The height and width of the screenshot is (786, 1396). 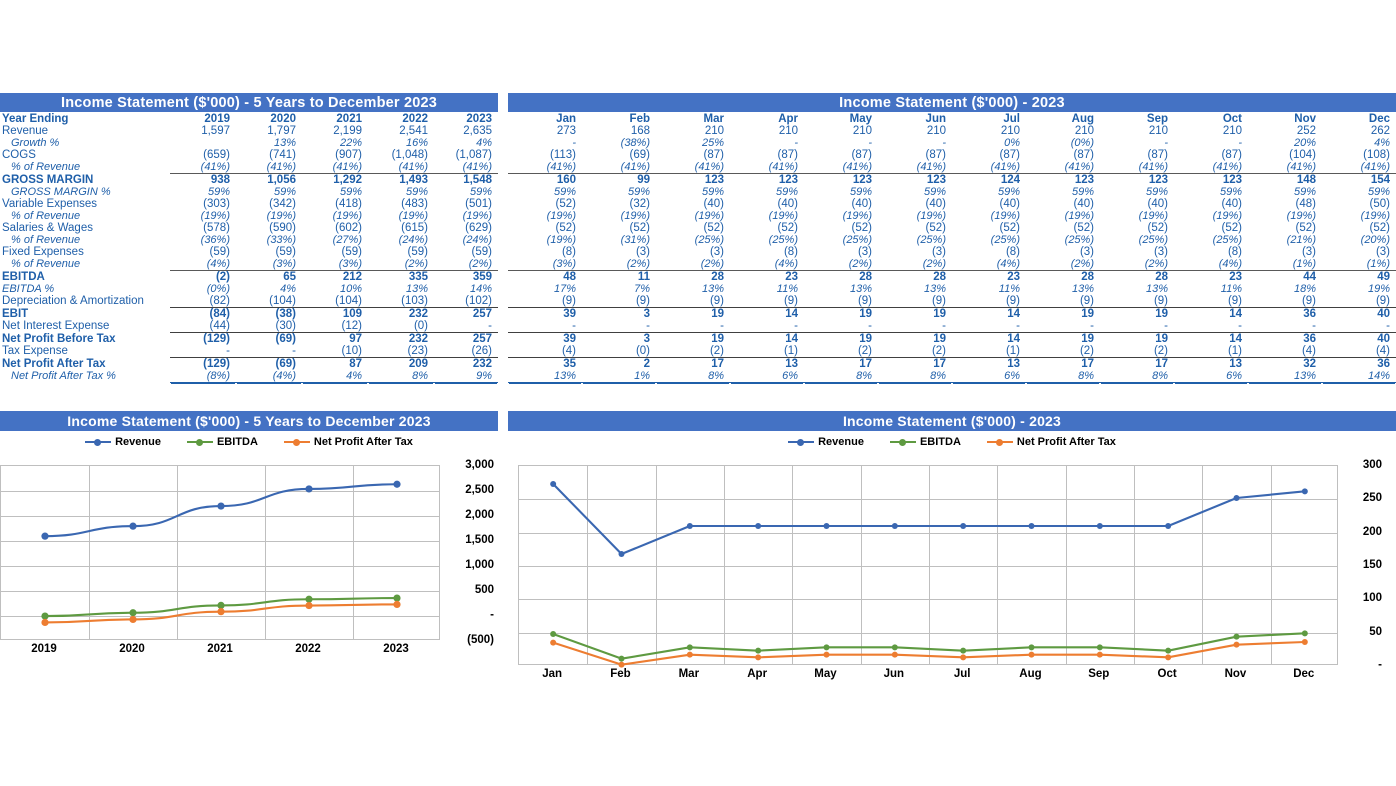 What do you see at coordinates (635, 240) in the screenshot?
I see `table-cell: (31%)` at bounding box center [635, 240].